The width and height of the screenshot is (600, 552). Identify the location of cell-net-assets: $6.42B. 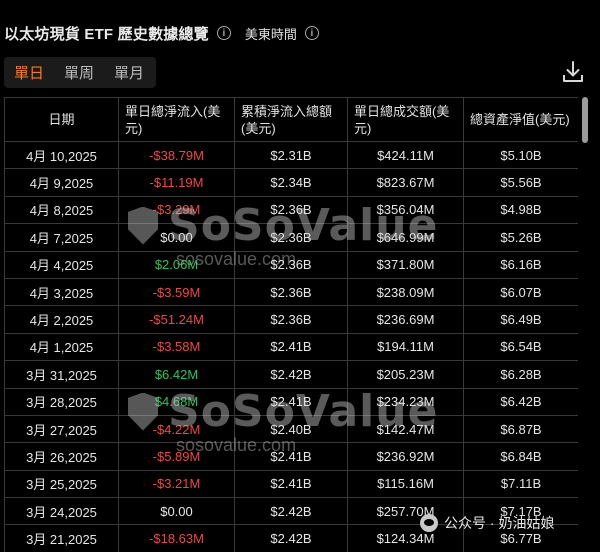
(520, 401).